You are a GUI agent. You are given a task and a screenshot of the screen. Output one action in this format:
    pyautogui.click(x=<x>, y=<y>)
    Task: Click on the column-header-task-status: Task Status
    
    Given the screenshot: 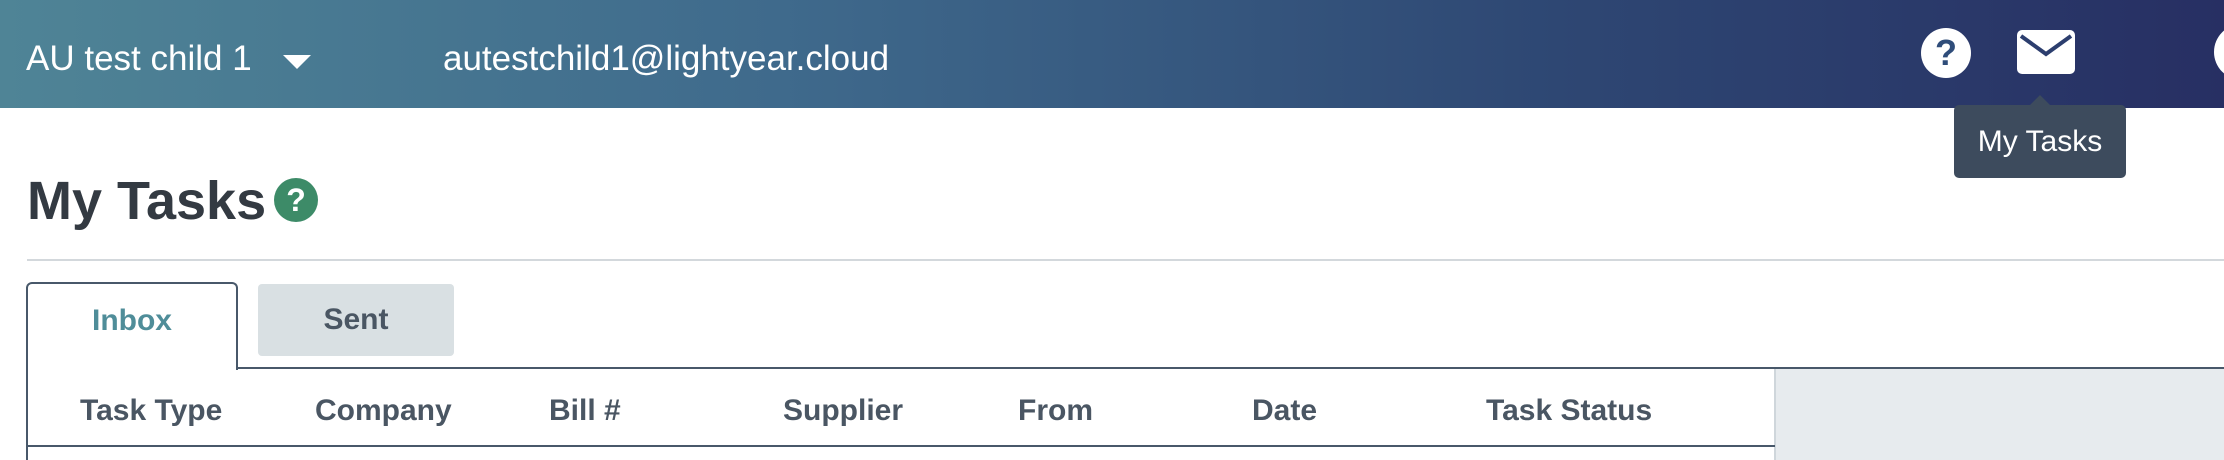 What is the action you would take?
    pyautogui.click(x=1569, y=411)
    